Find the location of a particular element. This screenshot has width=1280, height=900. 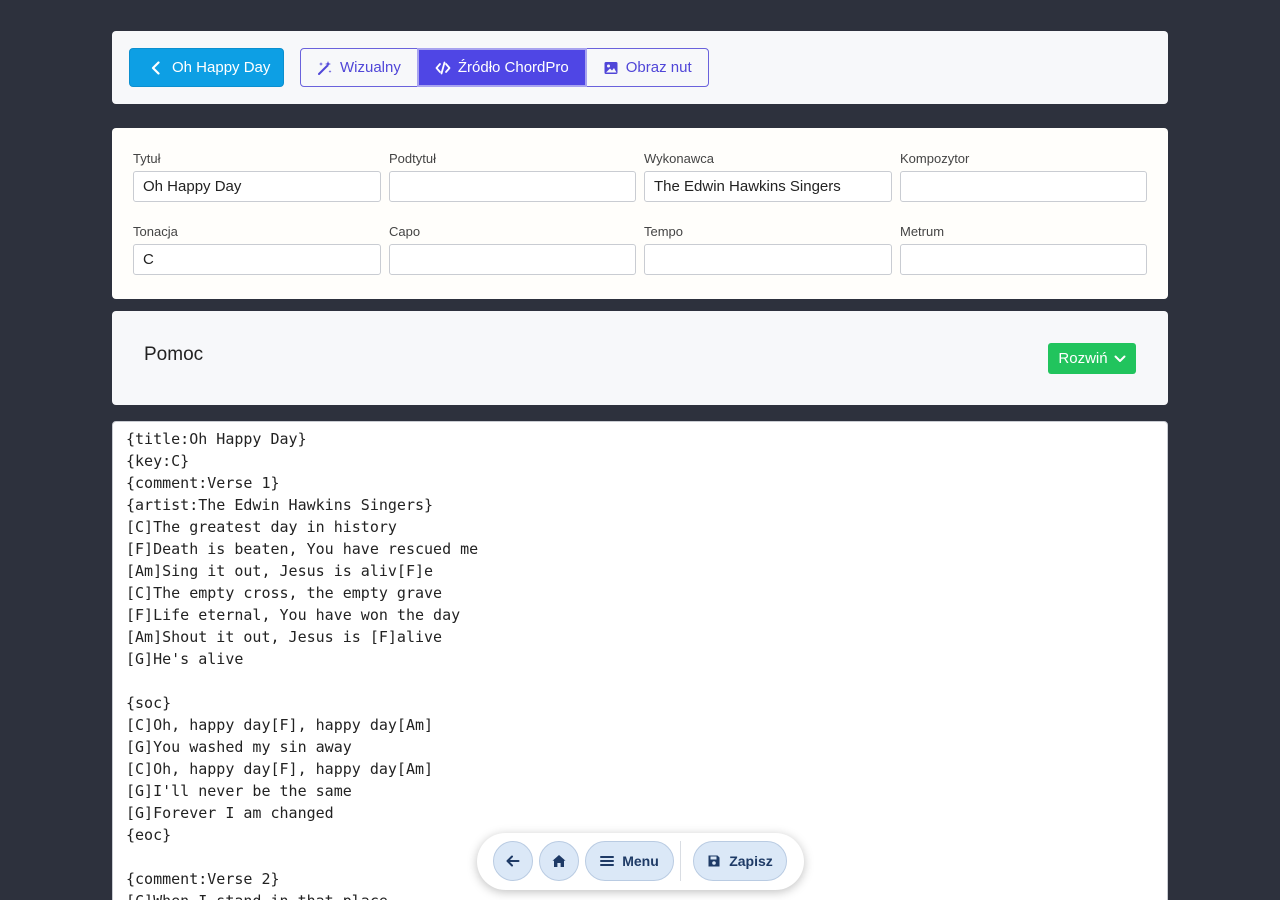

save-icon is located at coordinates (714, 861).